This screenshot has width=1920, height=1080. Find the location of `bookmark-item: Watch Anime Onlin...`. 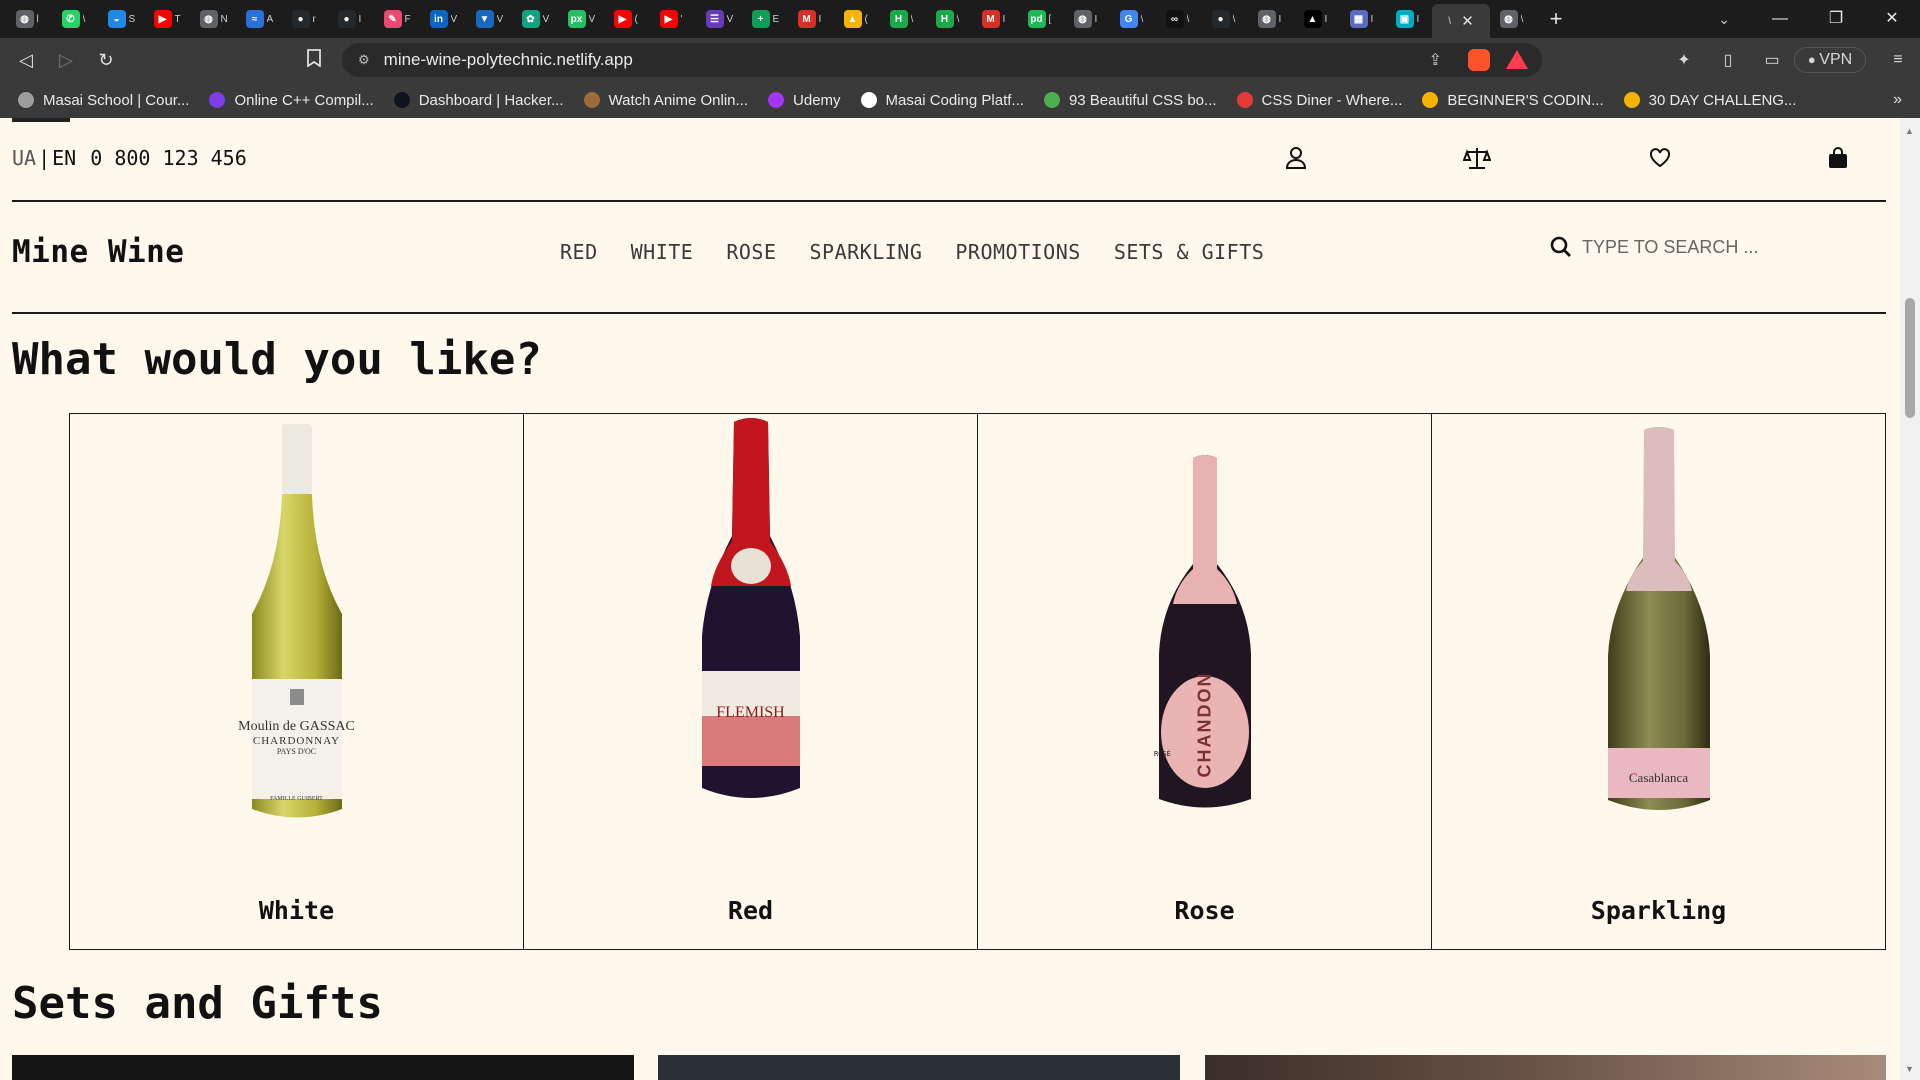

bookmark-item: Watch Anime Onlin... is located at coordinates (665, 100).